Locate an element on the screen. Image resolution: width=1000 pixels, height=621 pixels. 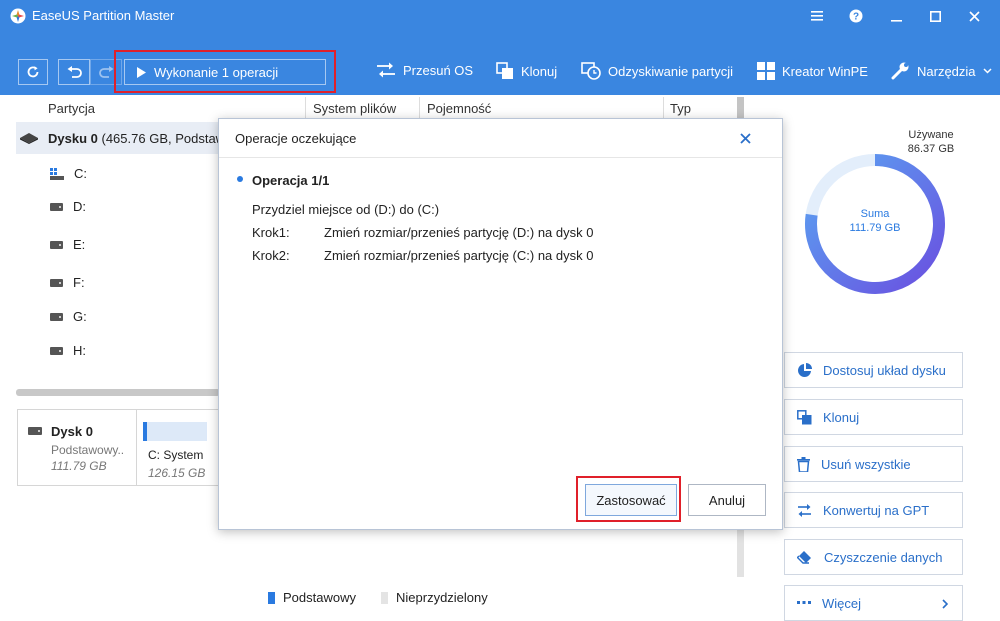
migrate-os-icon is located at coordinates (386, 70).